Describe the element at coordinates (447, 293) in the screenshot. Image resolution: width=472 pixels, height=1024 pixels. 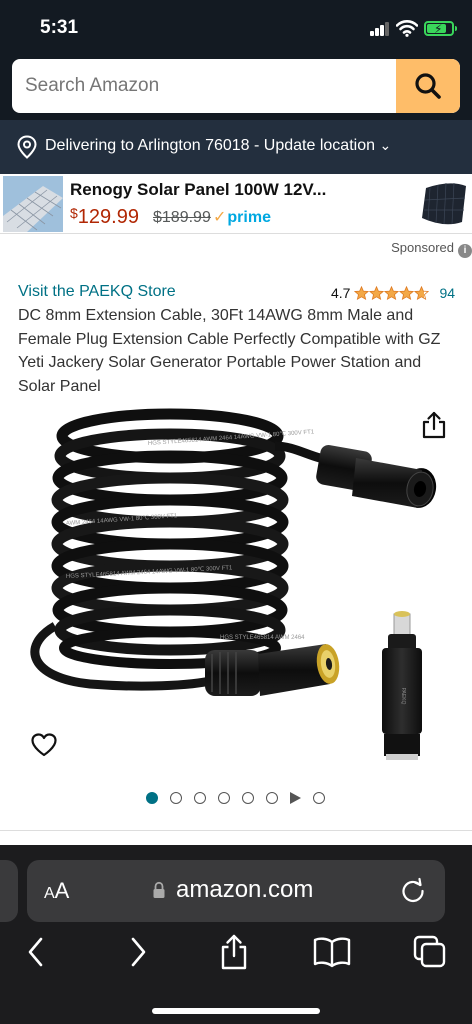
I see `rating-count: 94` at that location.